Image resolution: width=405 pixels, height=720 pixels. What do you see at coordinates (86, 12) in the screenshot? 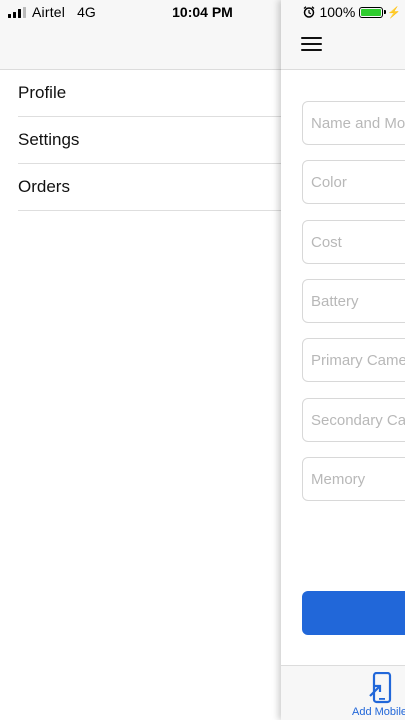
I see `network-type: 4G` at bounding box center [86, 12].